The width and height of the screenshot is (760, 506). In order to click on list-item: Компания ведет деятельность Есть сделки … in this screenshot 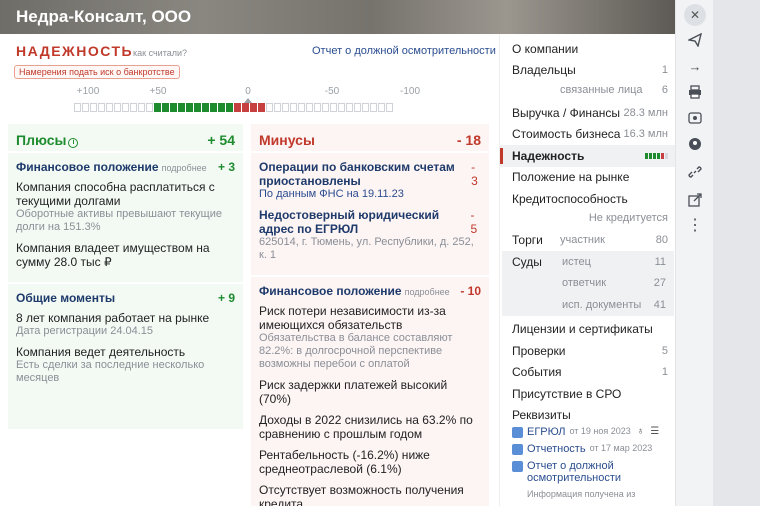, I will do `click(125, 365)`.